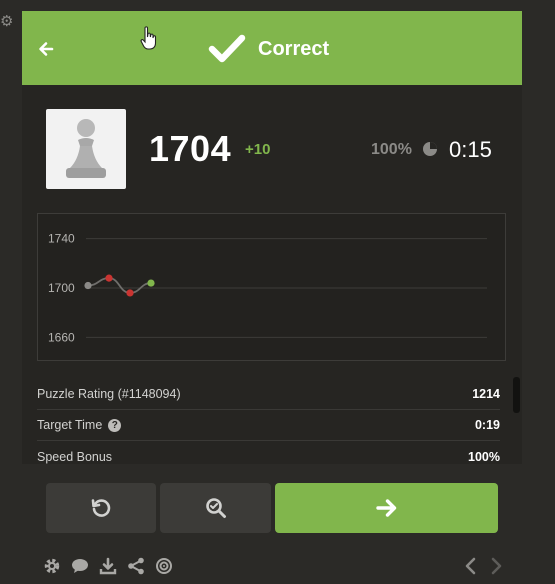  I want to click on rating-series-line, so click(119, 285).